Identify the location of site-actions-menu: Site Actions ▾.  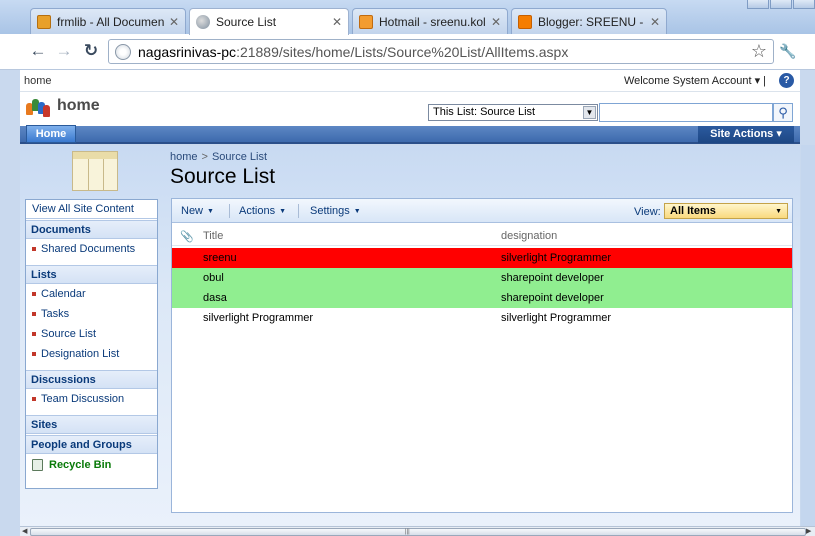
(746, 134).